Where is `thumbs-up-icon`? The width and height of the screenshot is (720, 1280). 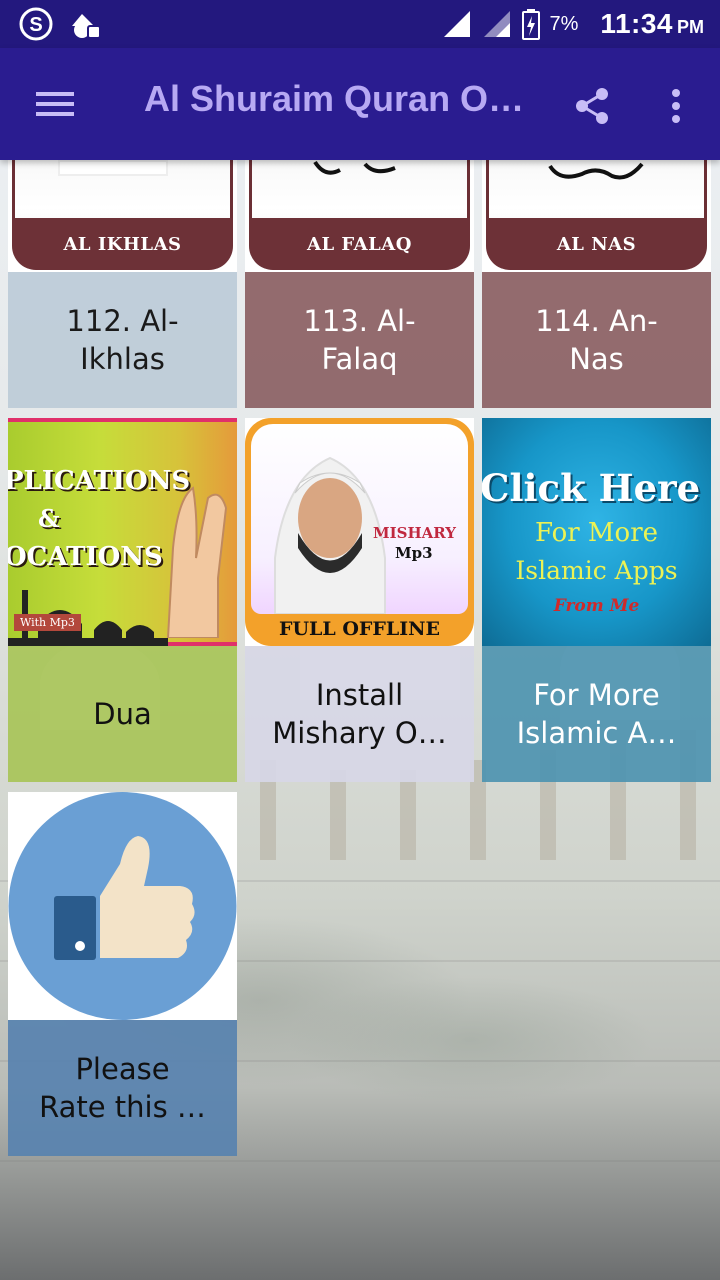
thumbs-up-icon is located at coordinates (122, 906).